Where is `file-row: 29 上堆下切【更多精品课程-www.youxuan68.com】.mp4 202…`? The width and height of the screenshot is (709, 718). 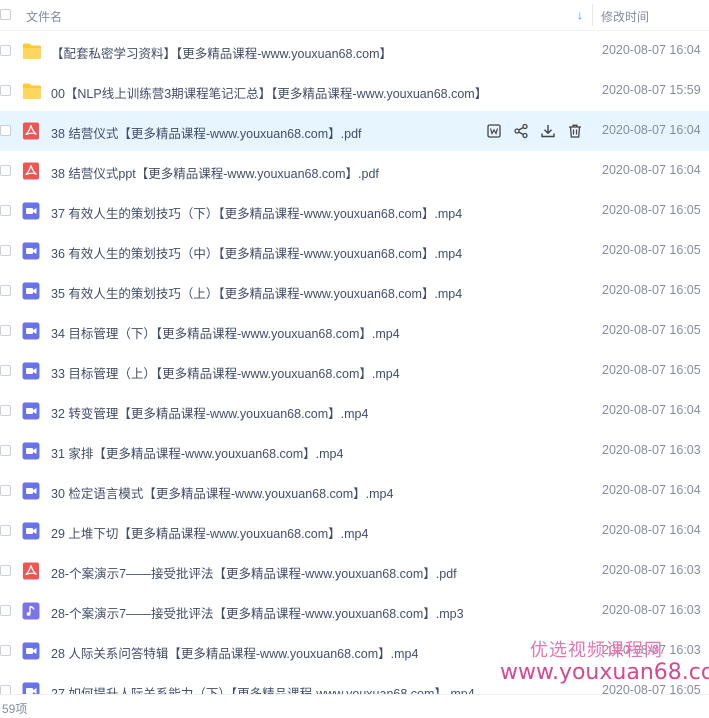 file-row: 29 上堆下切【更多精品课程-www.youxuan68.com】.mp4 202… is located at coordinates (354, 531).